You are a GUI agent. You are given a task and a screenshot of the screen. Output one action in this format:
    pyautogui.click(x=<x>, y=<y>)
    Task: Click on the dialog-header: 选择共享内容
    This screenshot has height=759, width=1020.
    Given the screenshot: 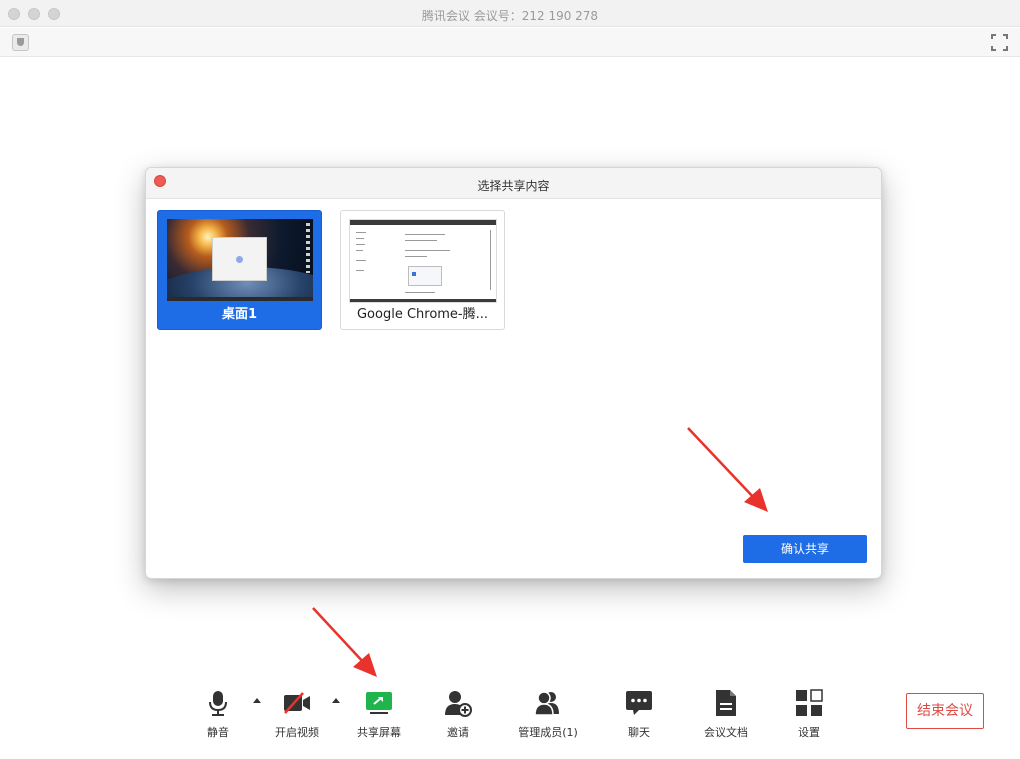 What is the action you would take?
    pyautogui.click(x=513, y=183)
    